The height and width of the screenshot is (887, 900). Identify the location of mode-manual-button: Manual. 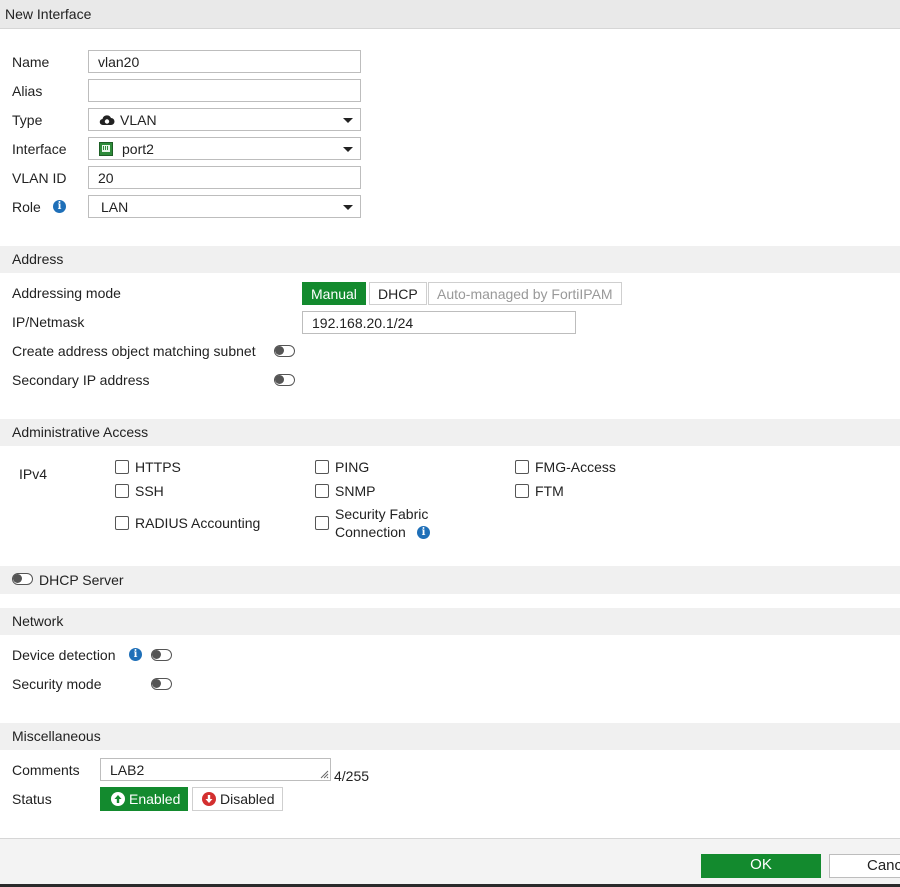
(334, 293).